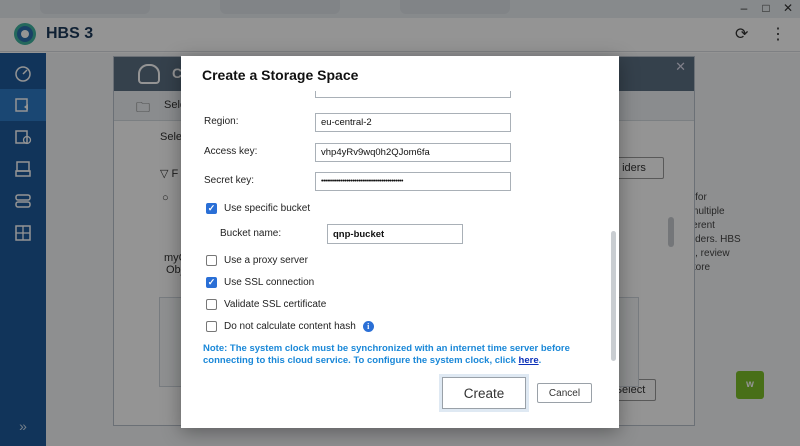 The image size is (800, 446). I want to click on use-specific-bucket-option: Use specific bucket, so click(258, 208).